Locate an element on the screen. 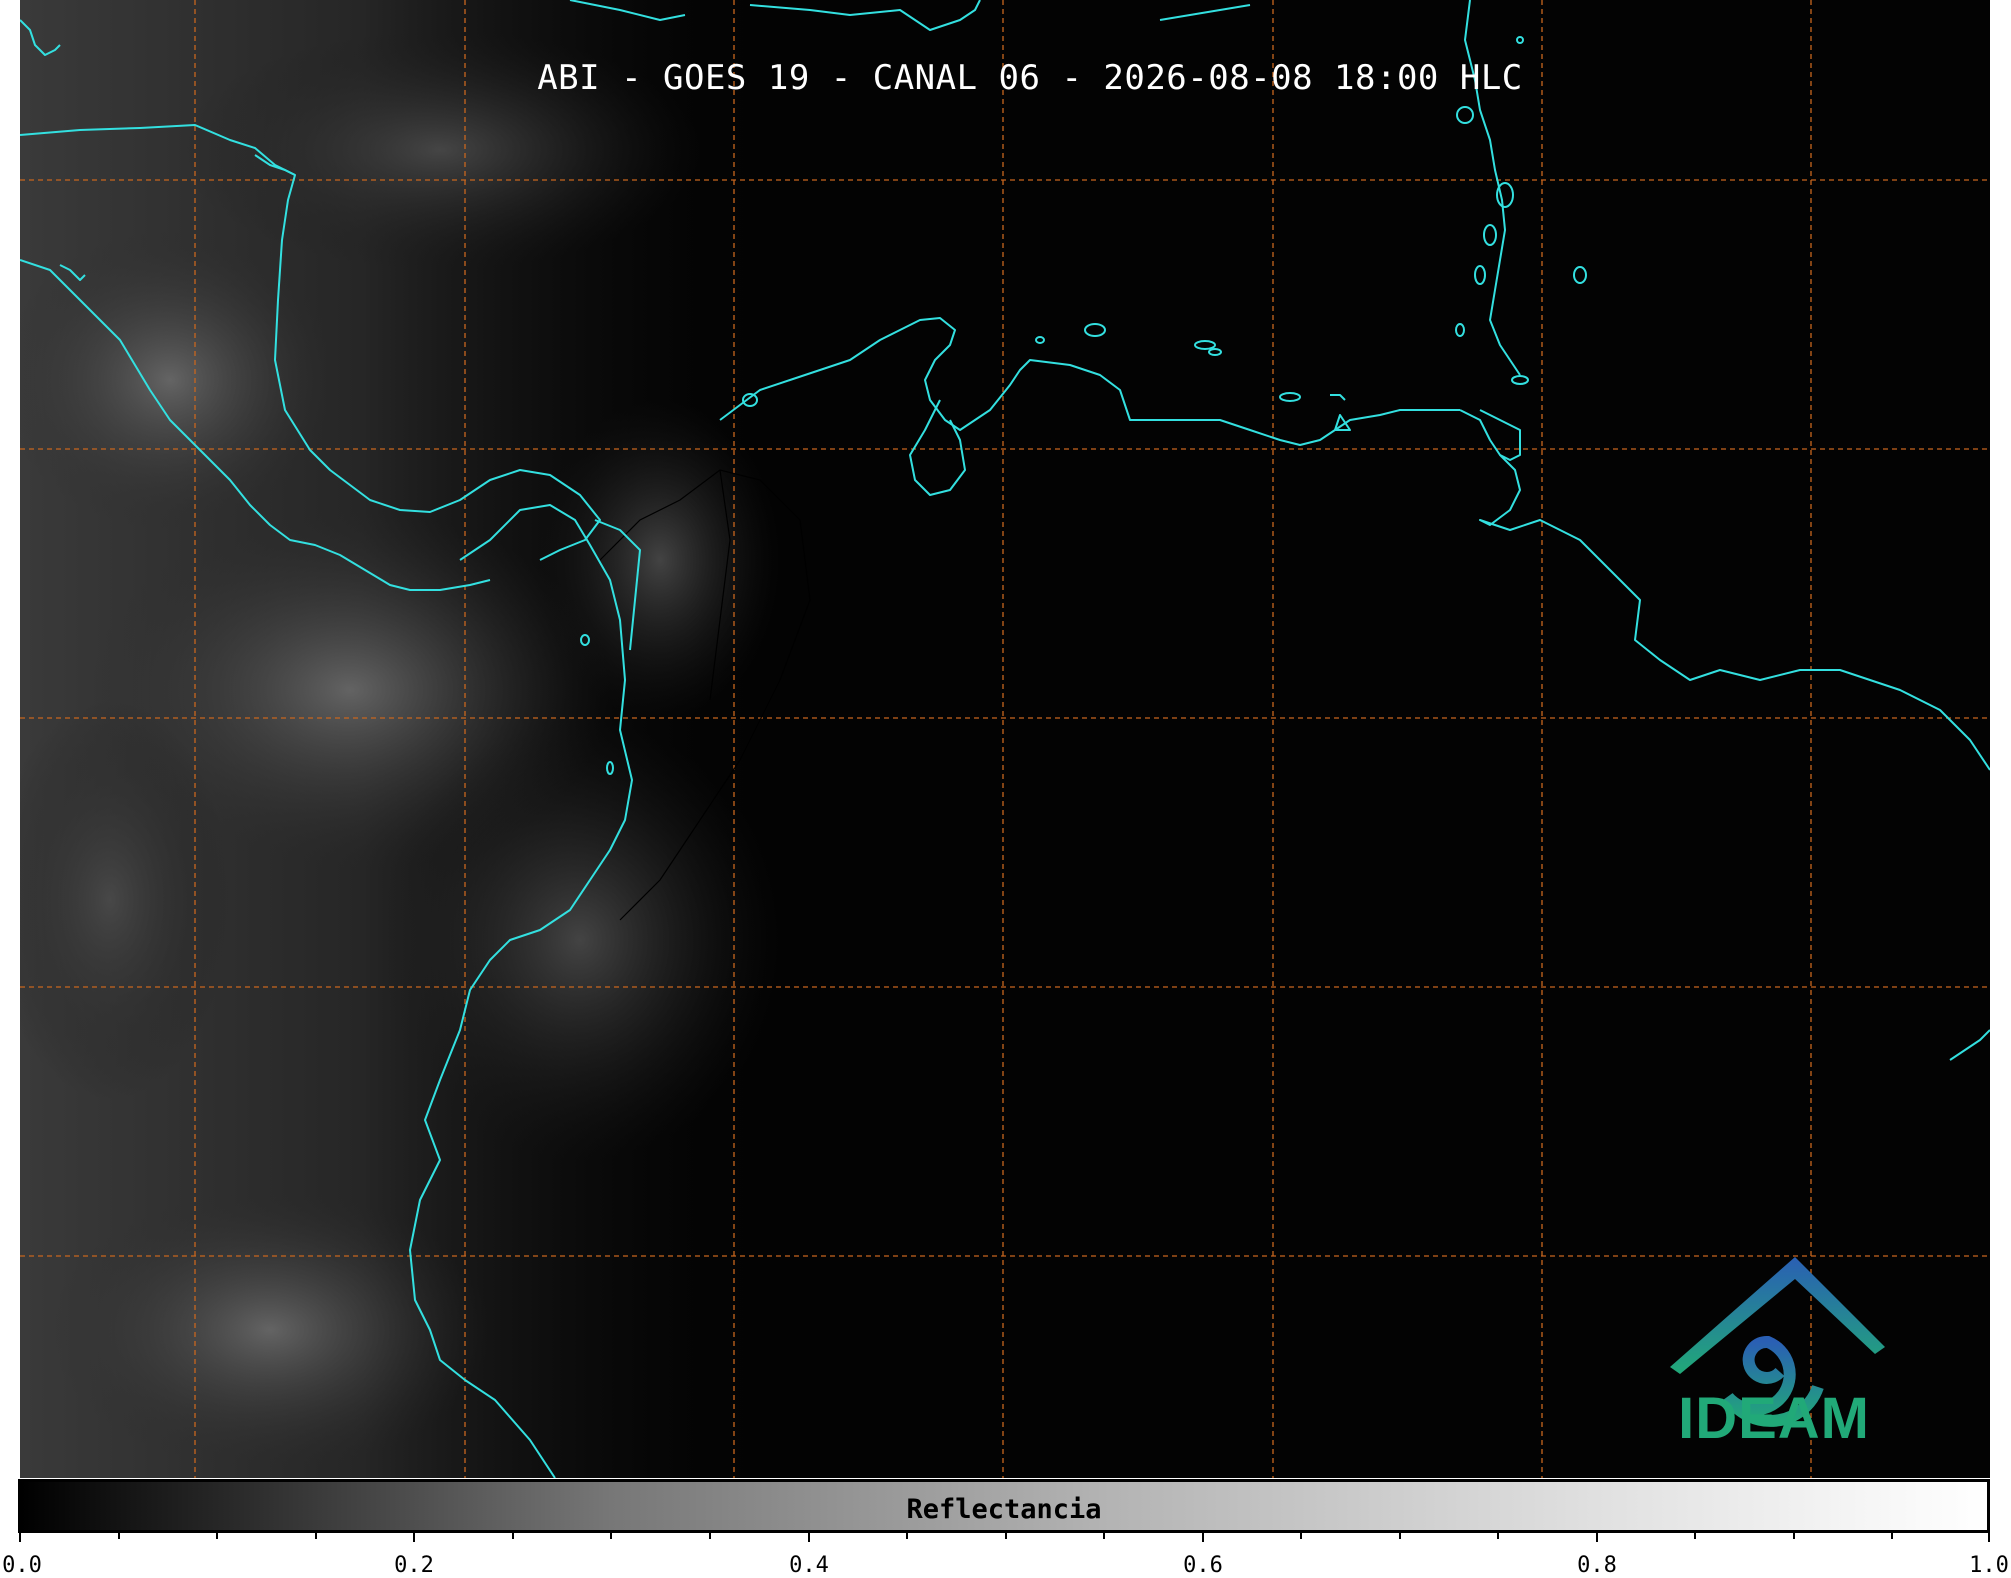 The width and height of the screenshot is (2011, 1578). colorbar-tick-label: 0.6 is located at coordinates (1203, 1565).